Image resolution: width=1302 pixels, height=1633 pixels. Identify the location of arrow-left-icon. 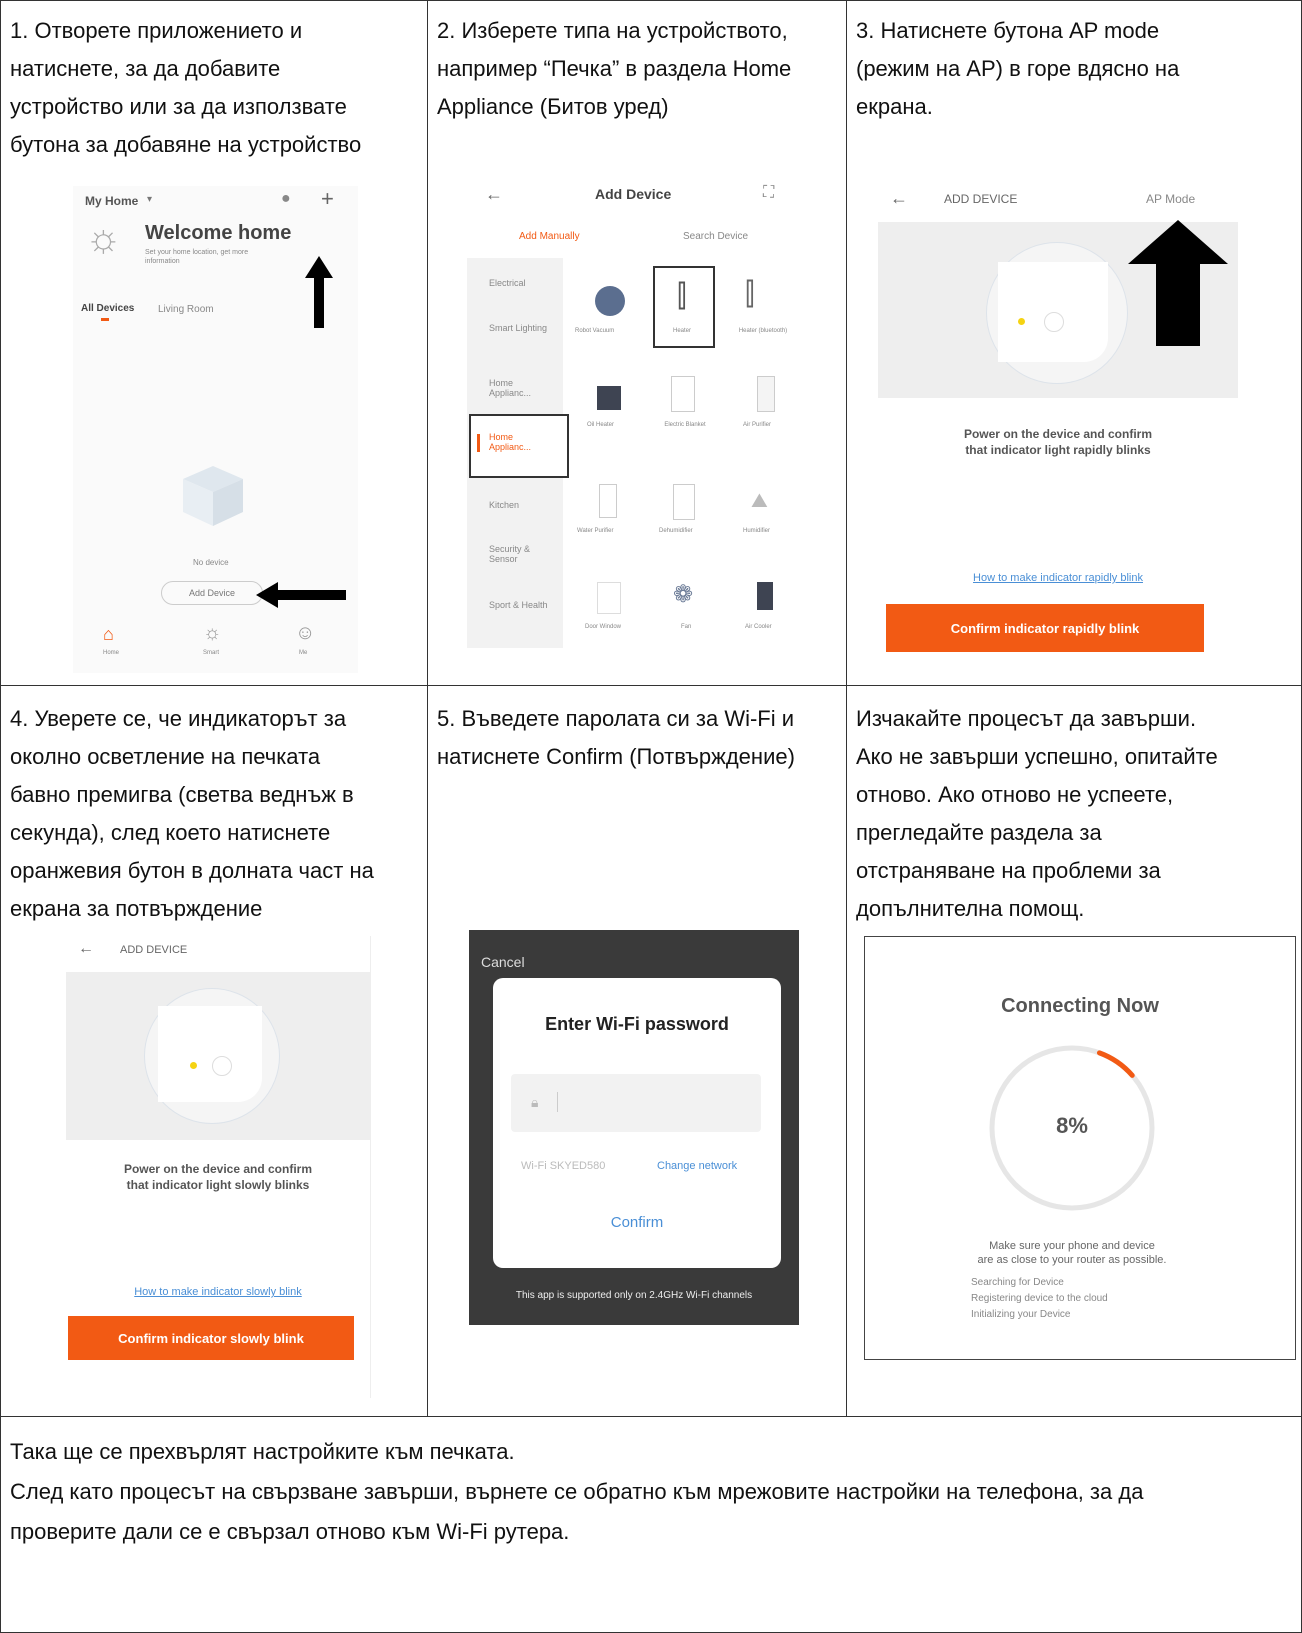
(301, 595).